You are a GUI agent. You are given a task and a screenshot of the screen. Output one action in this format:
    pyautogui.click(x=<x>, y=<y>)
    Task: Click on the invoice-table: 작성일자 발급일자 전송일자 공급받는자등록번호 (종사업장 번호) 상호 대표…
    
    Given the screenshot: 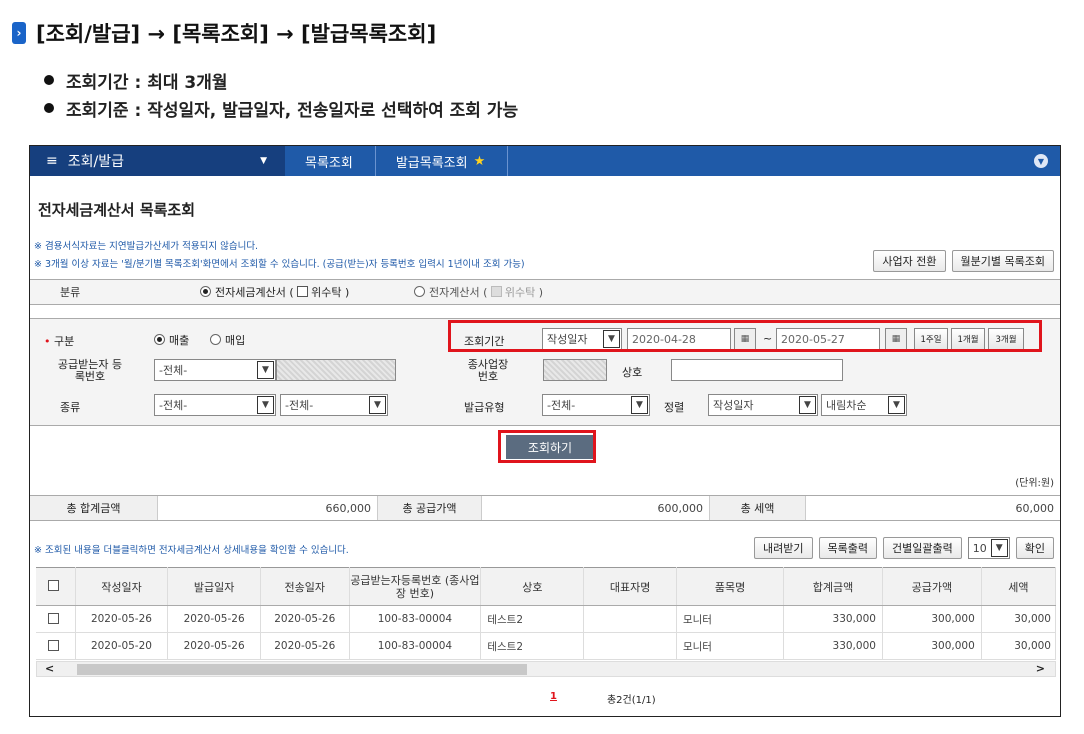 What is the action you would take?
    pyautogui.click(x=546, y=613)
    